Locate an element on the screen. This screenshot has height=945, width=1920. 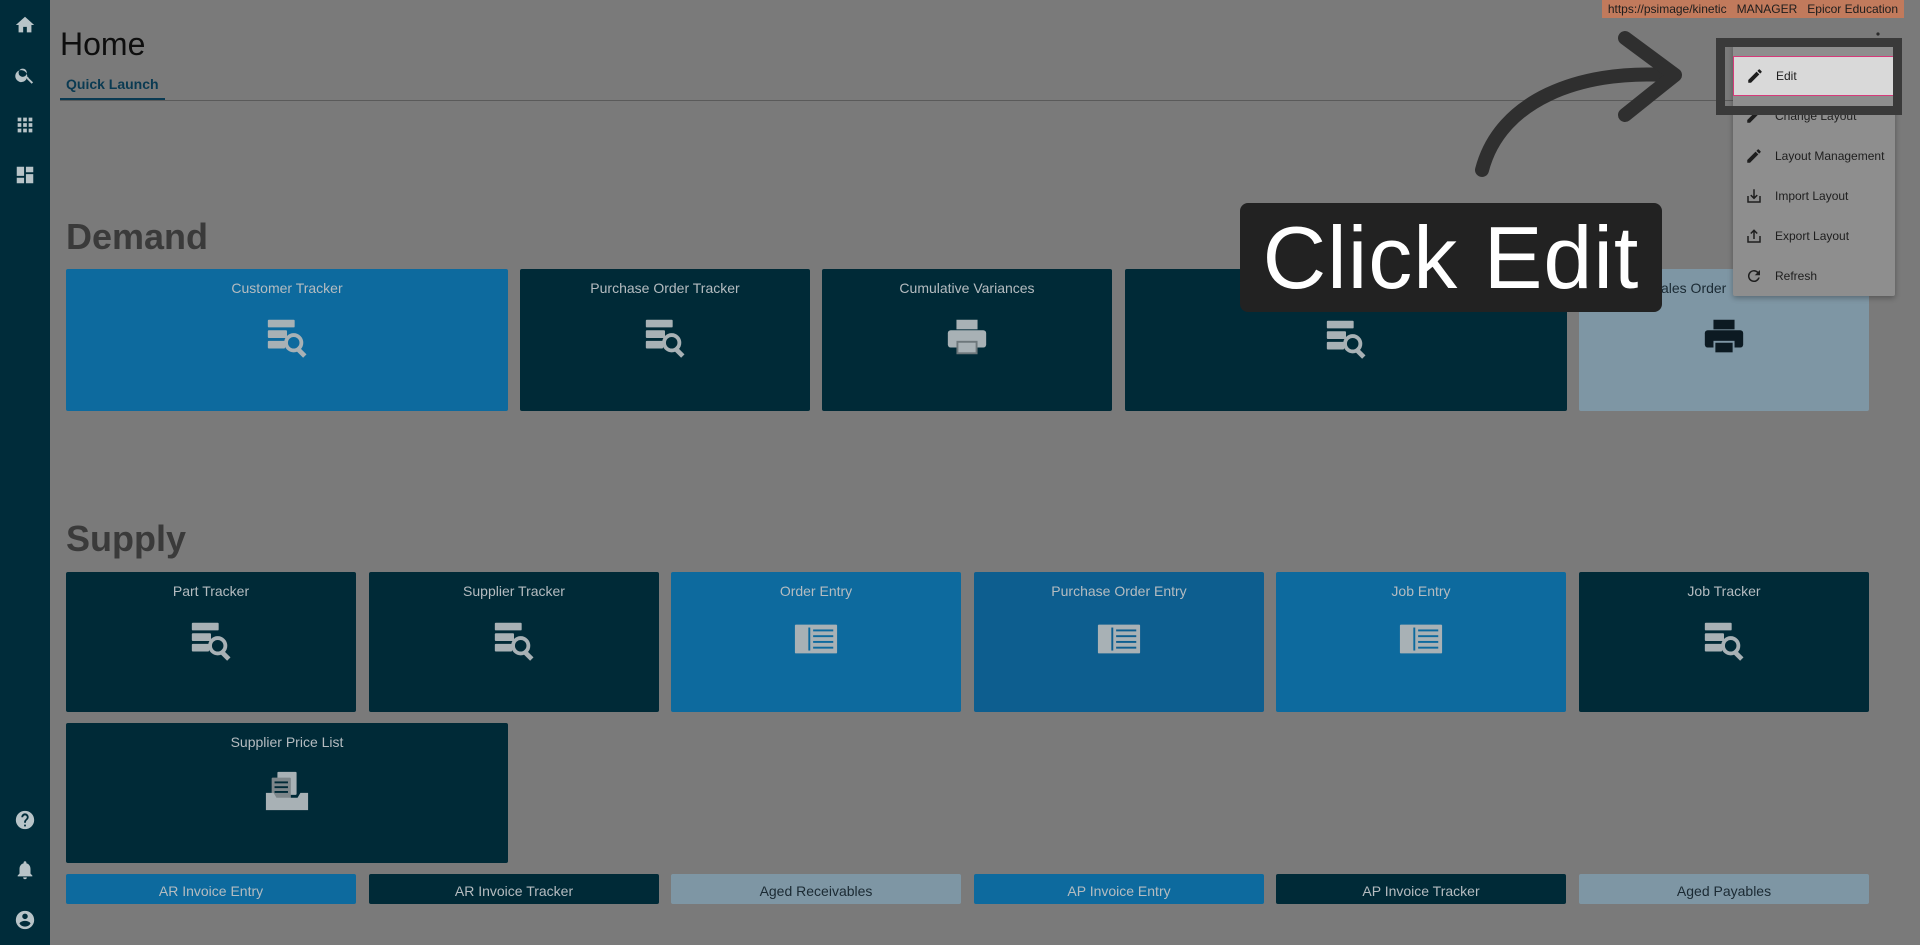
menu-item-refresh: Refresh is located at coordinates (1814, 276).